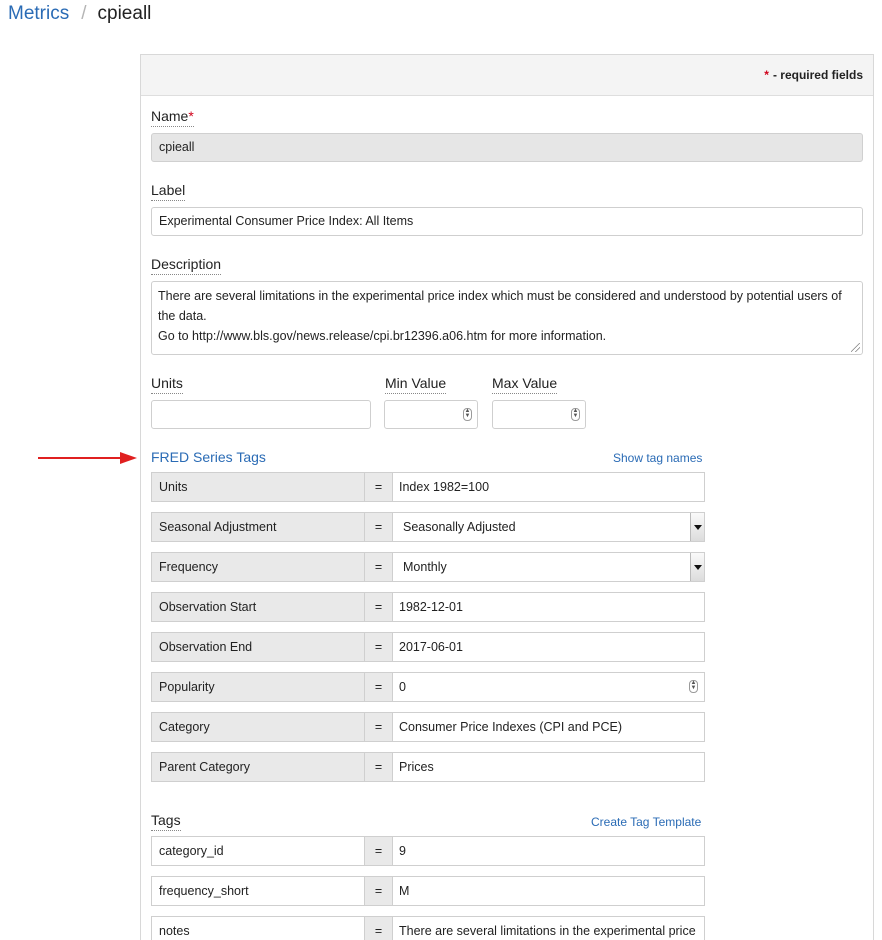 The width and height of the screenshot is (882, 940). Describe the element at coordinates (258, 567) in the screenshot. I see `tag-key: Frequency` at that location.